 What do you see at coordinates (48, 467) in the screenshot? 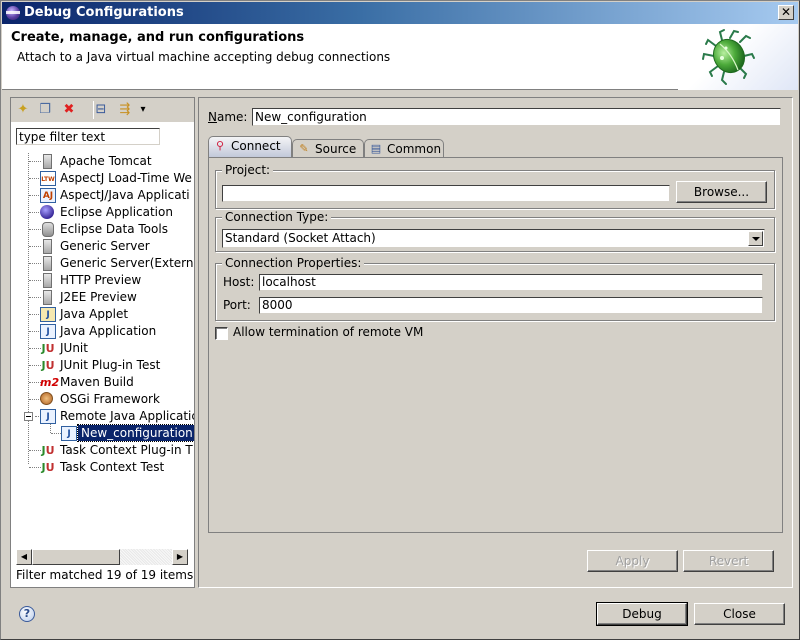
I see `task-context-test-icon: JU` at bounding box center [48, 467].